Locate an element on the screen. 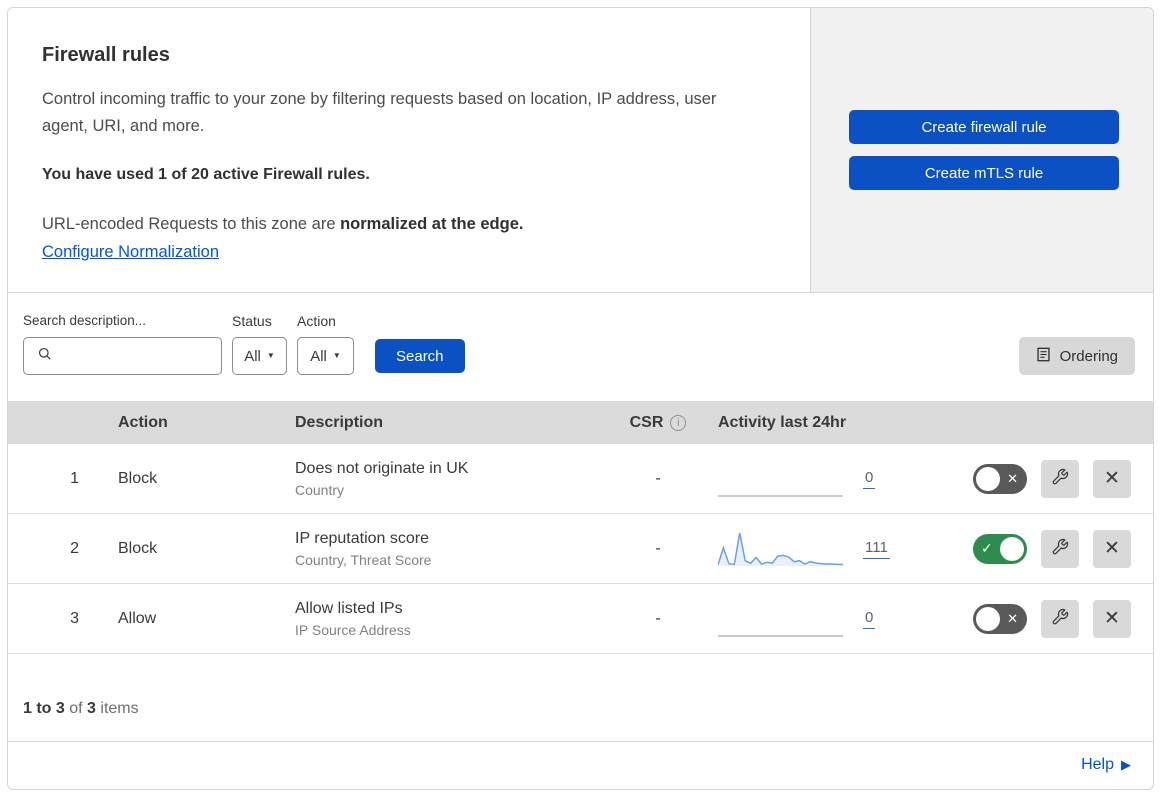 The width and height of the screenshot is (1161, 798). search-input is located at coordinates (136, 356).